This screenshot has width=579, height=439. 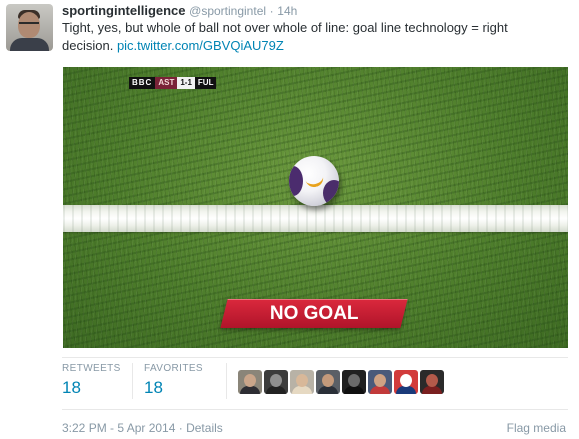 I want to click on no-goal-banner: NO GOAL, so click(x=314, y=313).